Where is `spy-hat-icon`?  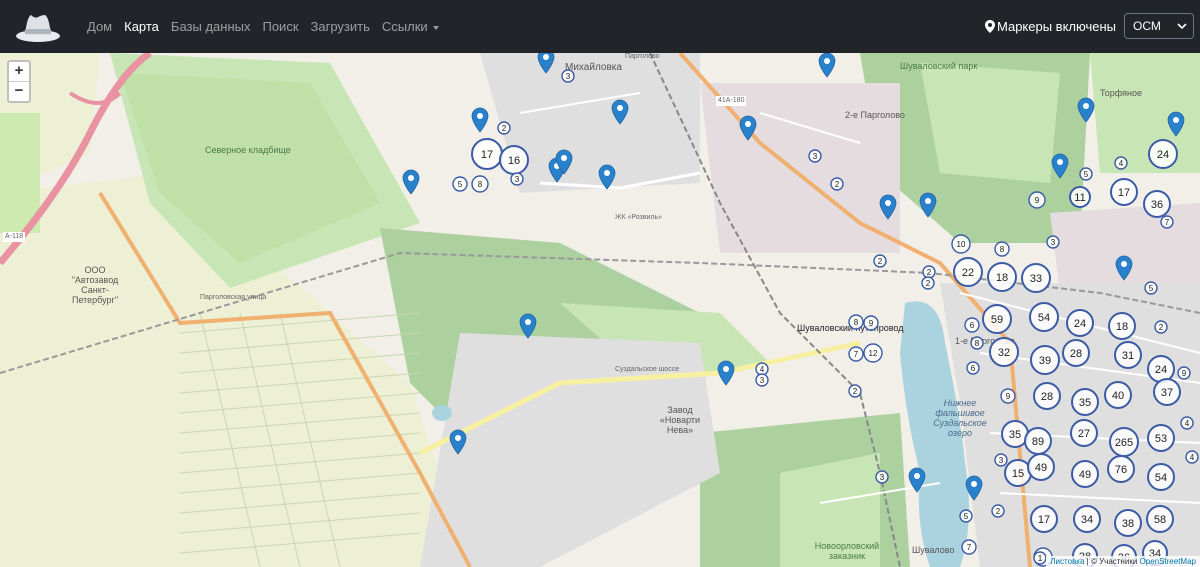
spy-hat-icon is located at coordinates (38, 27).